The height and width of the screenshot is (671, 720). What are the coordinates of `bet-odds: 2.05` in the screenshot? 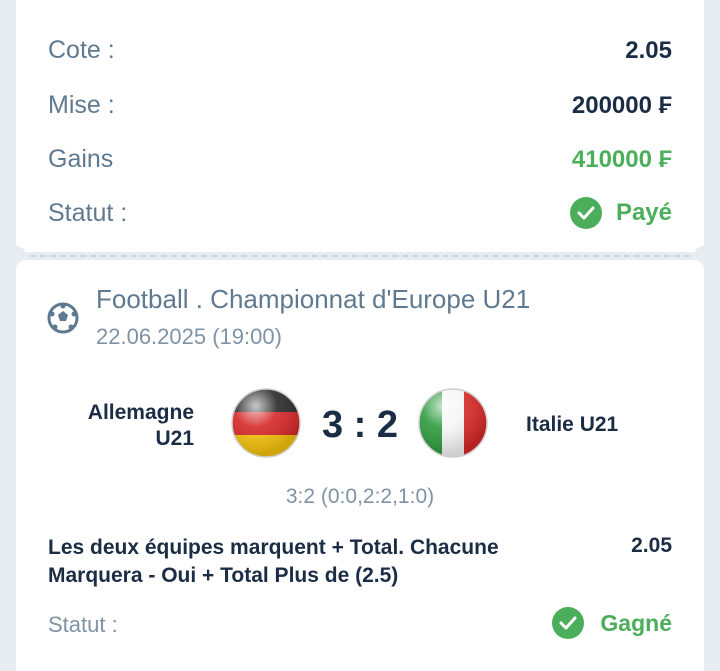 It's located at (651, 545).